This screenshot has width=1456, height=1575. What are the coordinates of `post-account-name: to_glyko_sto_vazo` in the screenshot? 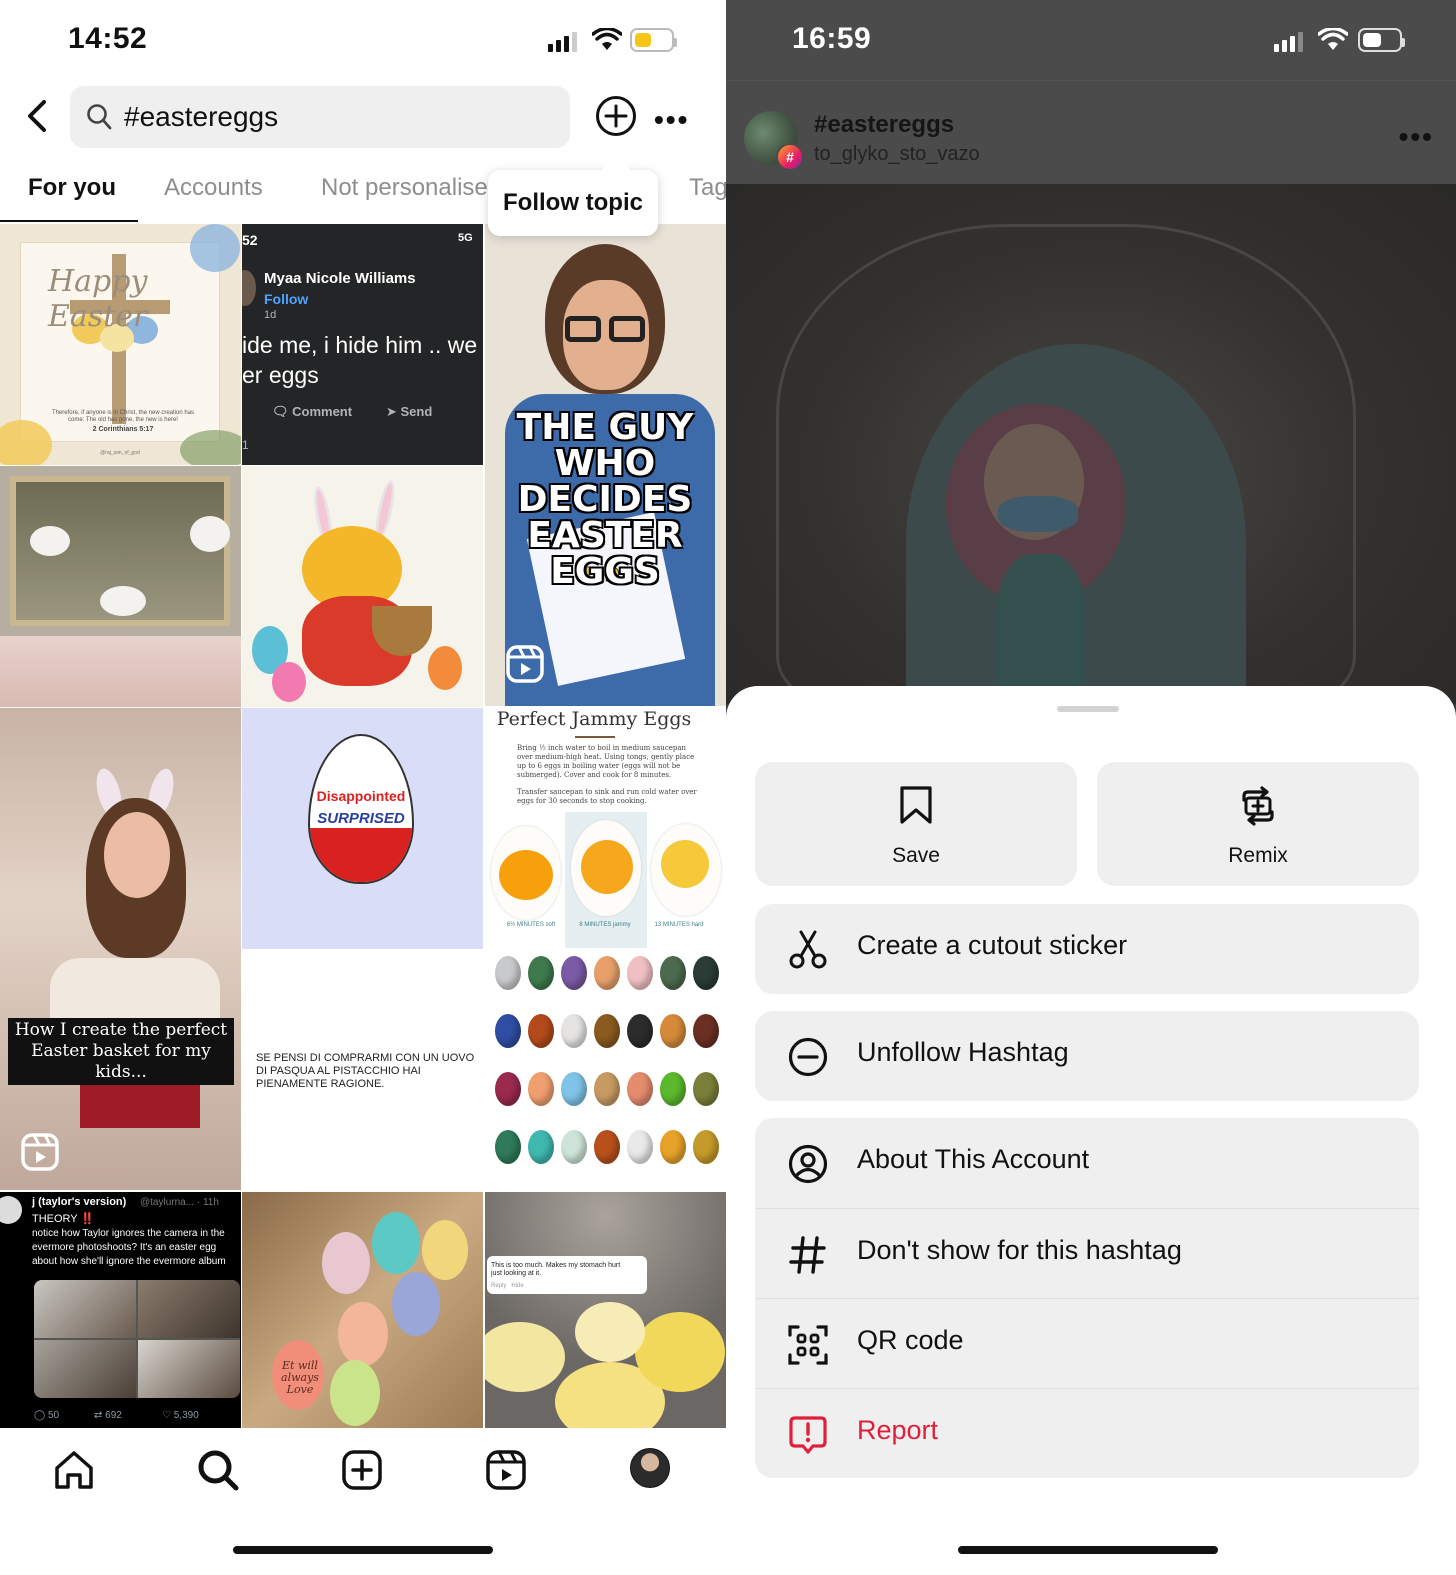 It's located at (897, 154).